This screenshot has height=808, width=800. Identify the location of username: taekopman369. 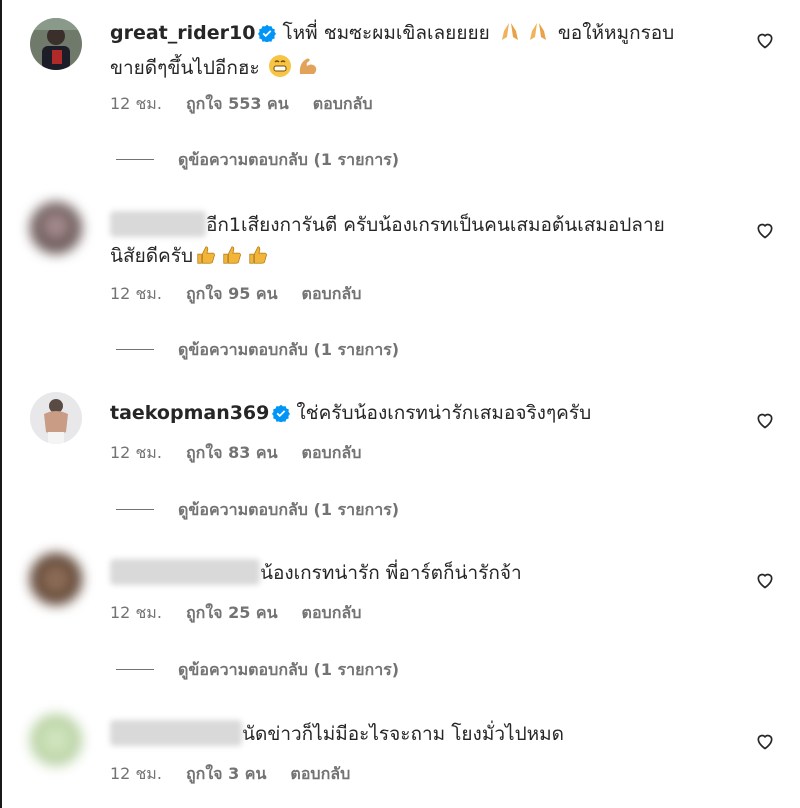
(189, 413).